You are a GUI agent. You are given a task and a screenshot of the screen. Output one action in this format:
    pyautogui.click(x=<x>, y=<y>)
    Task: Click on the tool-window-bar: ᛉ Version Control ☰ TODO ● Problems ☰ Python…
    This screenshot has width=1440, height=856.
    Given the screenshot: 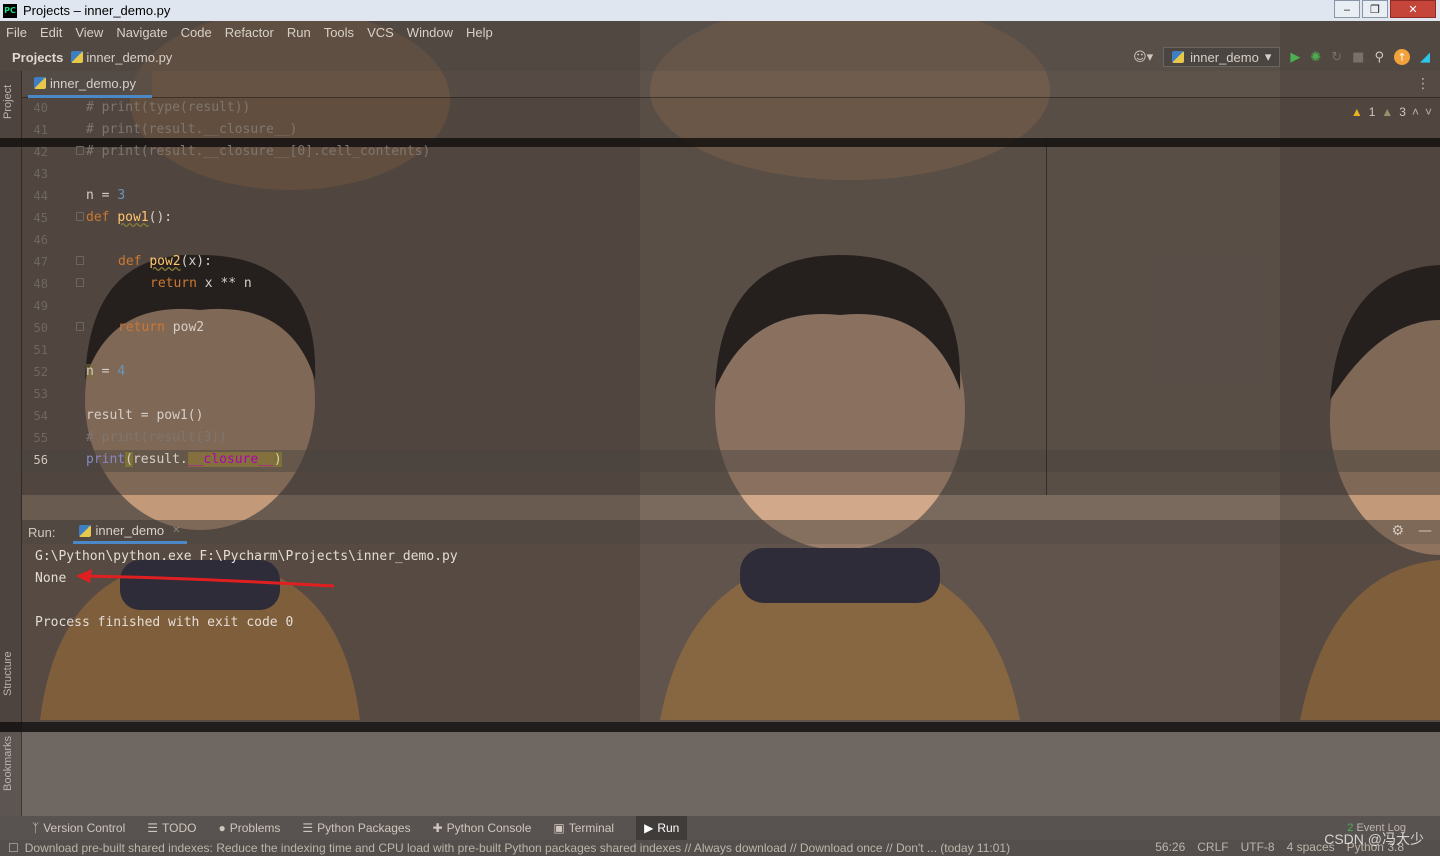 What is the action you would take?
    pyautogui.click(x=720, y=828)
    